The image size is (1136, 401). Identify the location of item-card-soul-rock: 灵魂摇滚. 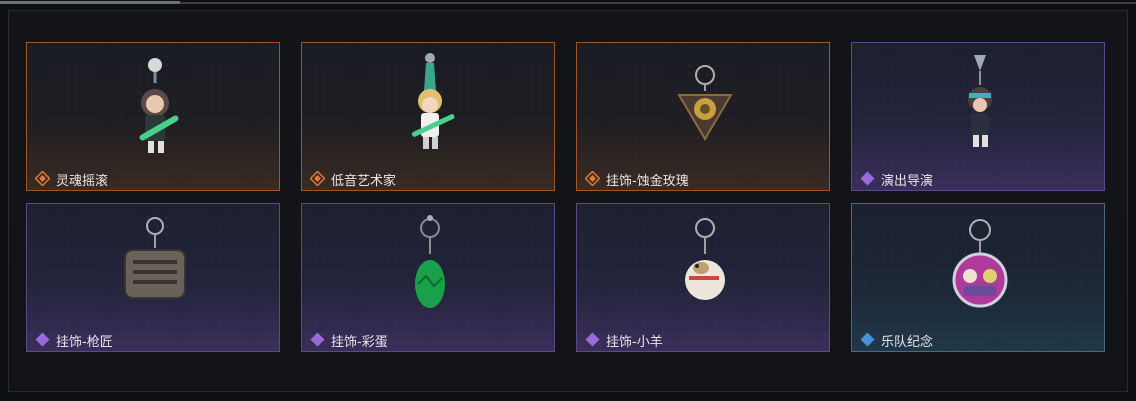
(153, 116).